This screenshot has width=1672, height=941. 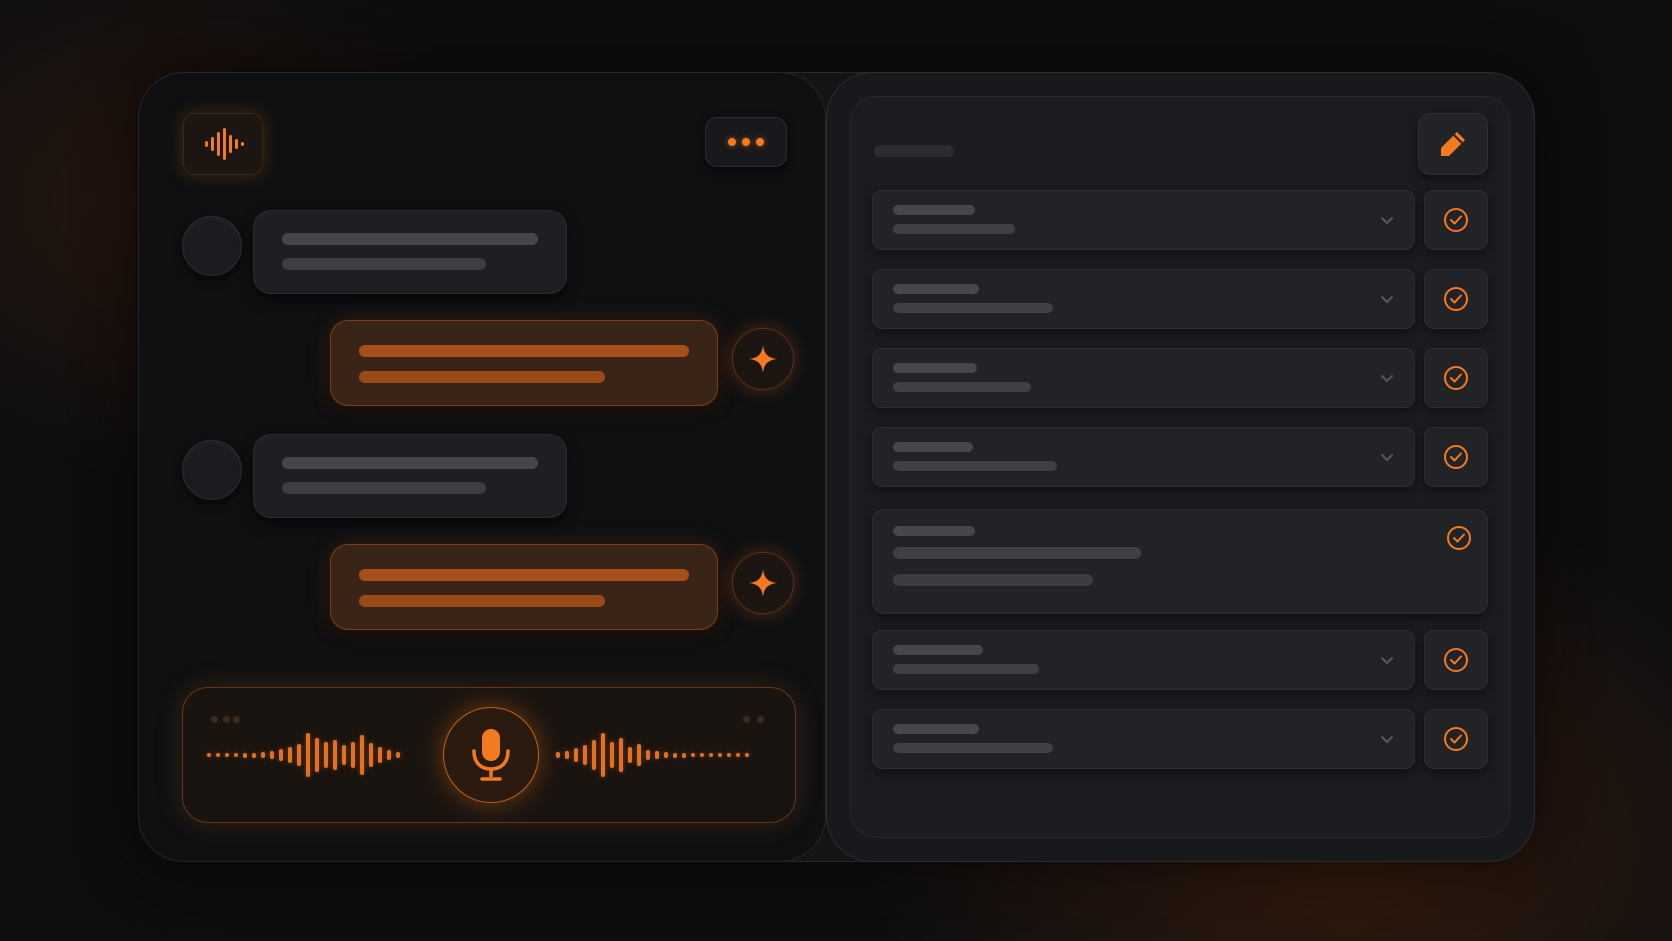 What do you see at coordinates (760, 719) in the screenshot?
I see `indicator-dot` at bounding box center [760, 719].